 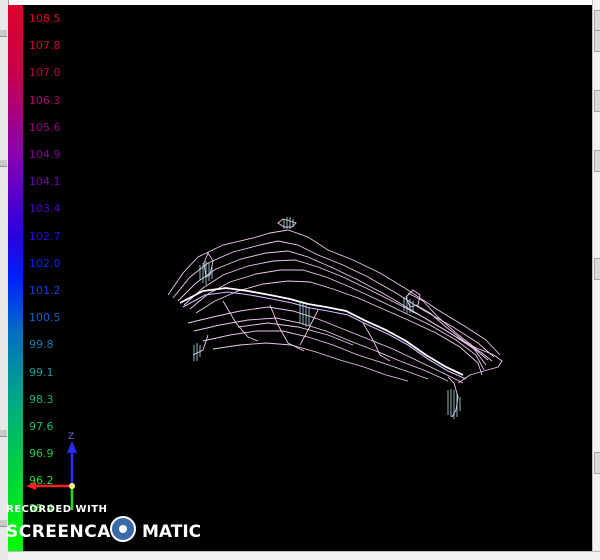 What do you see at coordinates (304, 555) in the screenshot?
I see `bottom-window-edge` at bounding box center [304, 555].